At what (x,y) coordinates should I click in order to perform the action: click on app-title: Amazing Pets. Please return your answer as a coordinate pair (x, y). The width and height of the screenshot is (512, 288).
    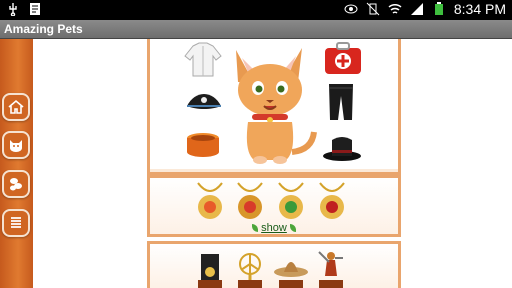
    Looking at the image, I should click on (256, 29).